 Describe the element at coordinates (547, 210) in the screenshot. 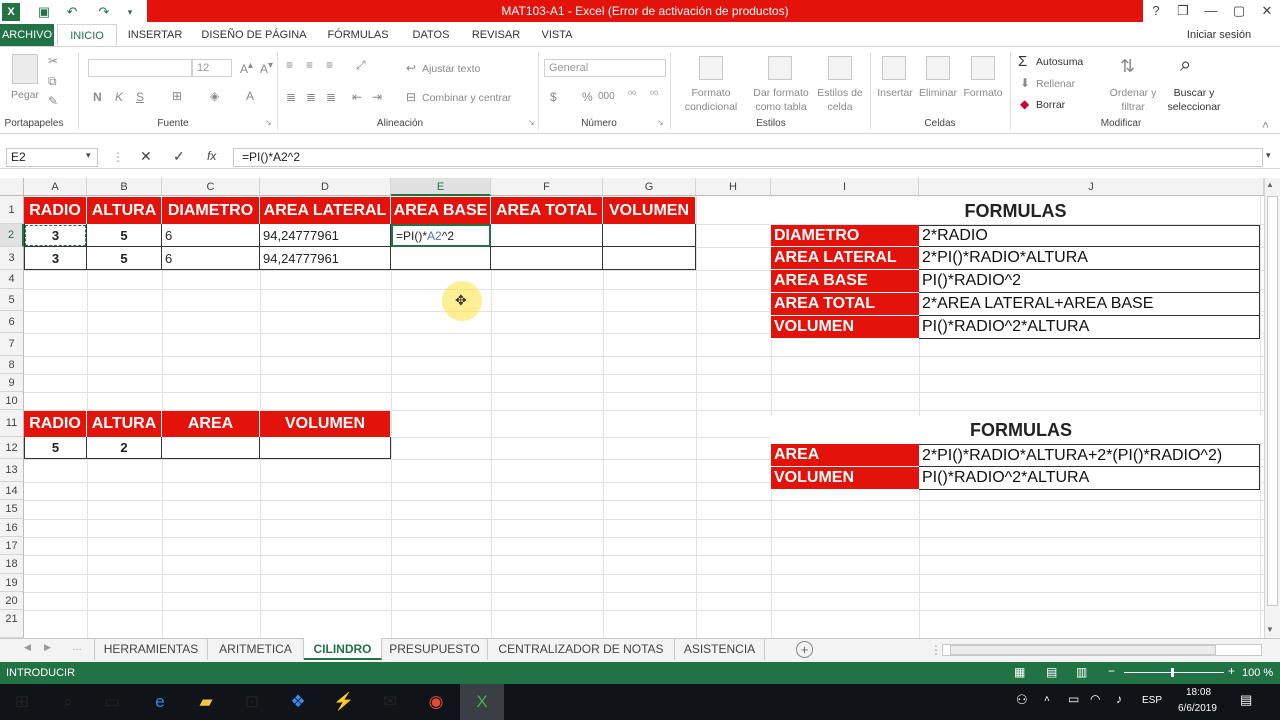

I see `table1-header-area-total: AREA TOTAL` at that location.